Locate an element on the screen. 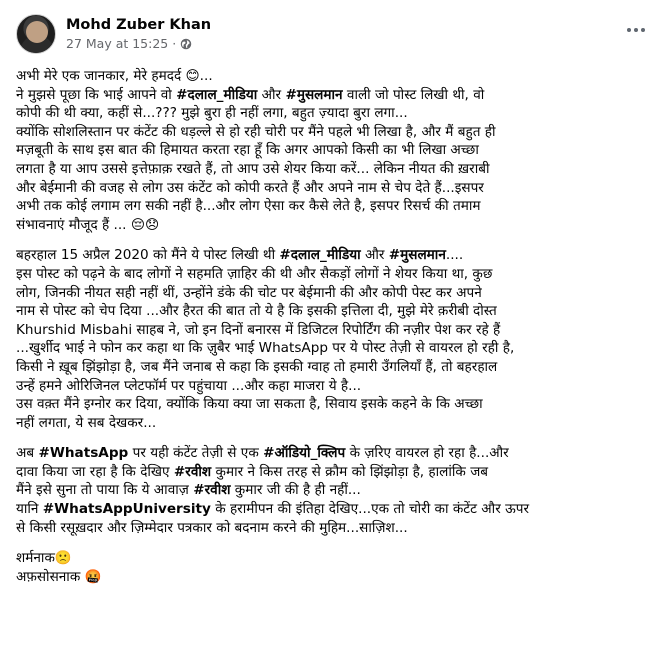  paragraph-4: शर्मनाक🙁 अफ़सोसनाक 🤬 is located at coordinates (331, 567).